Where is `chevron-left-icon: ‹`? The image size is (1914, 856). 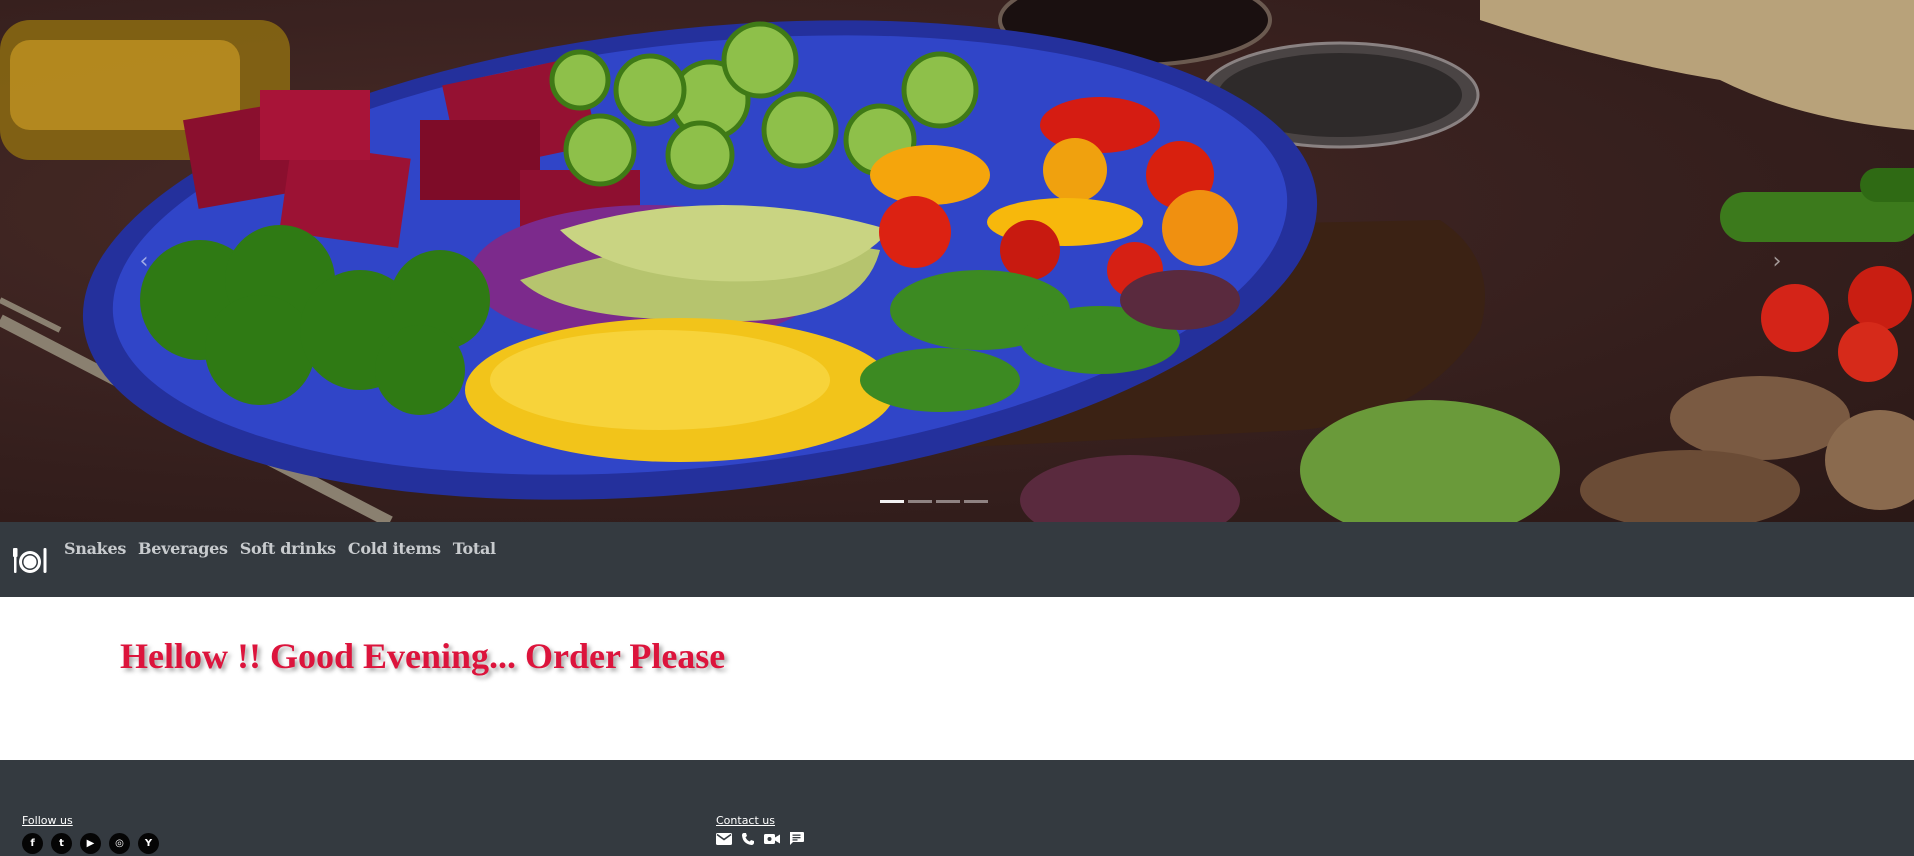
chevron-left-icon: ‹ is located at coordinates (144, 261).